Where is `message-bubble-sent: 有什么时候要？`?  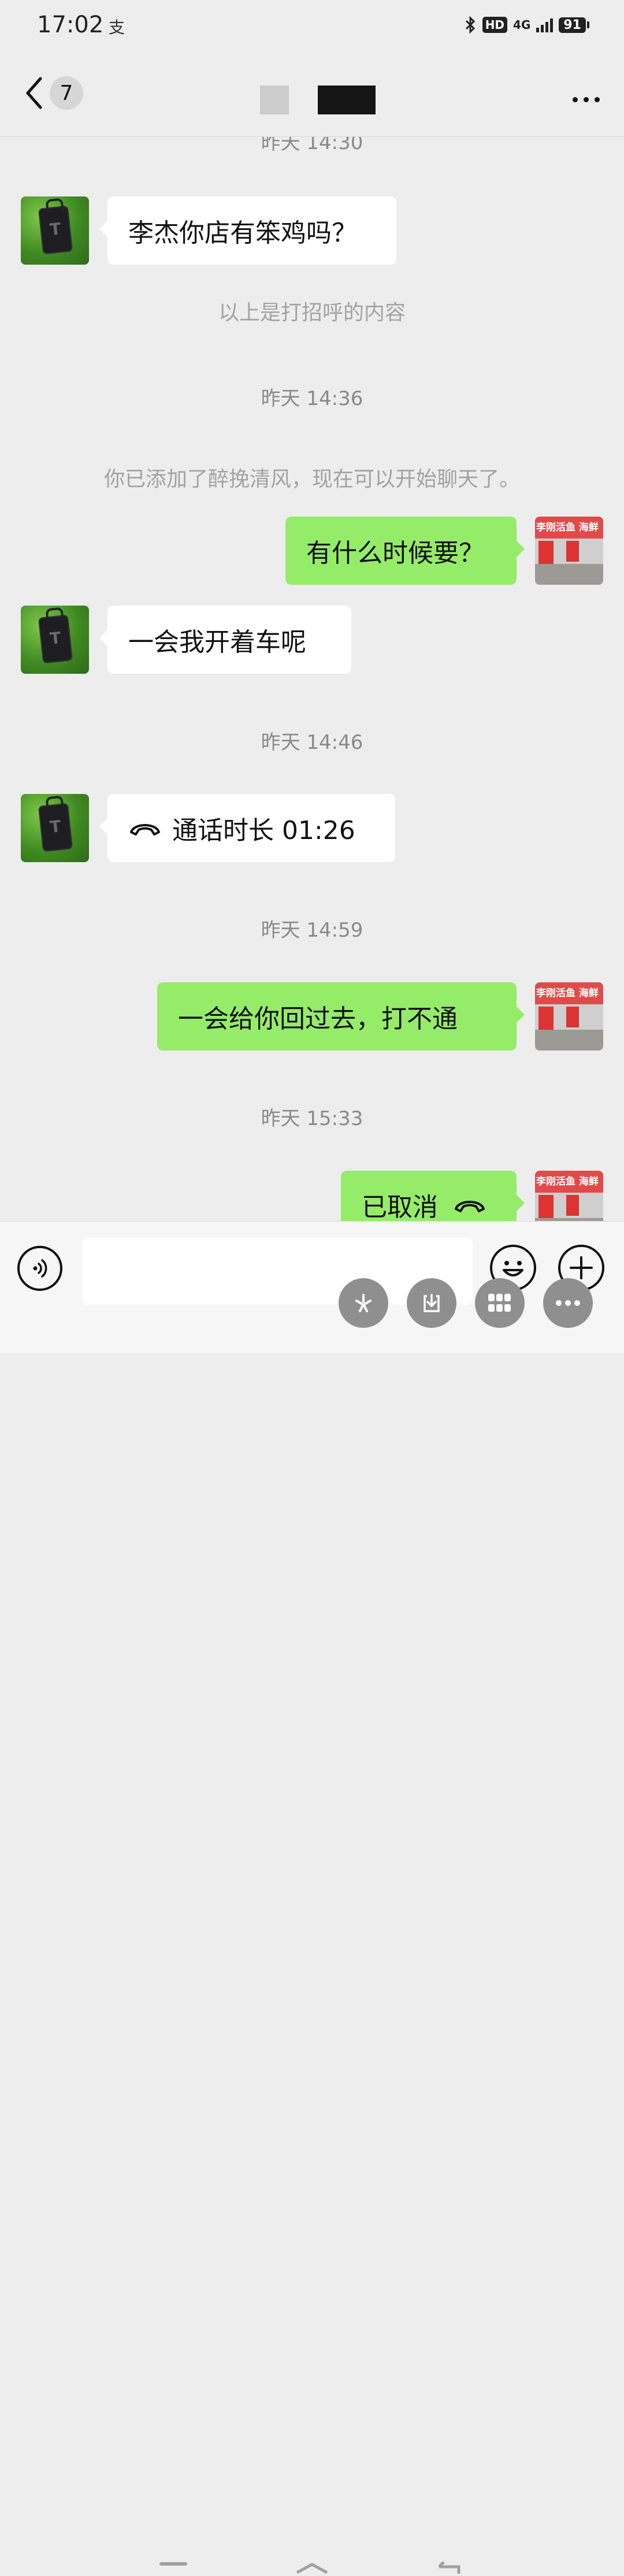 message-bubble-sent: 有什么时候要？ is located at coordinates (405, 551).